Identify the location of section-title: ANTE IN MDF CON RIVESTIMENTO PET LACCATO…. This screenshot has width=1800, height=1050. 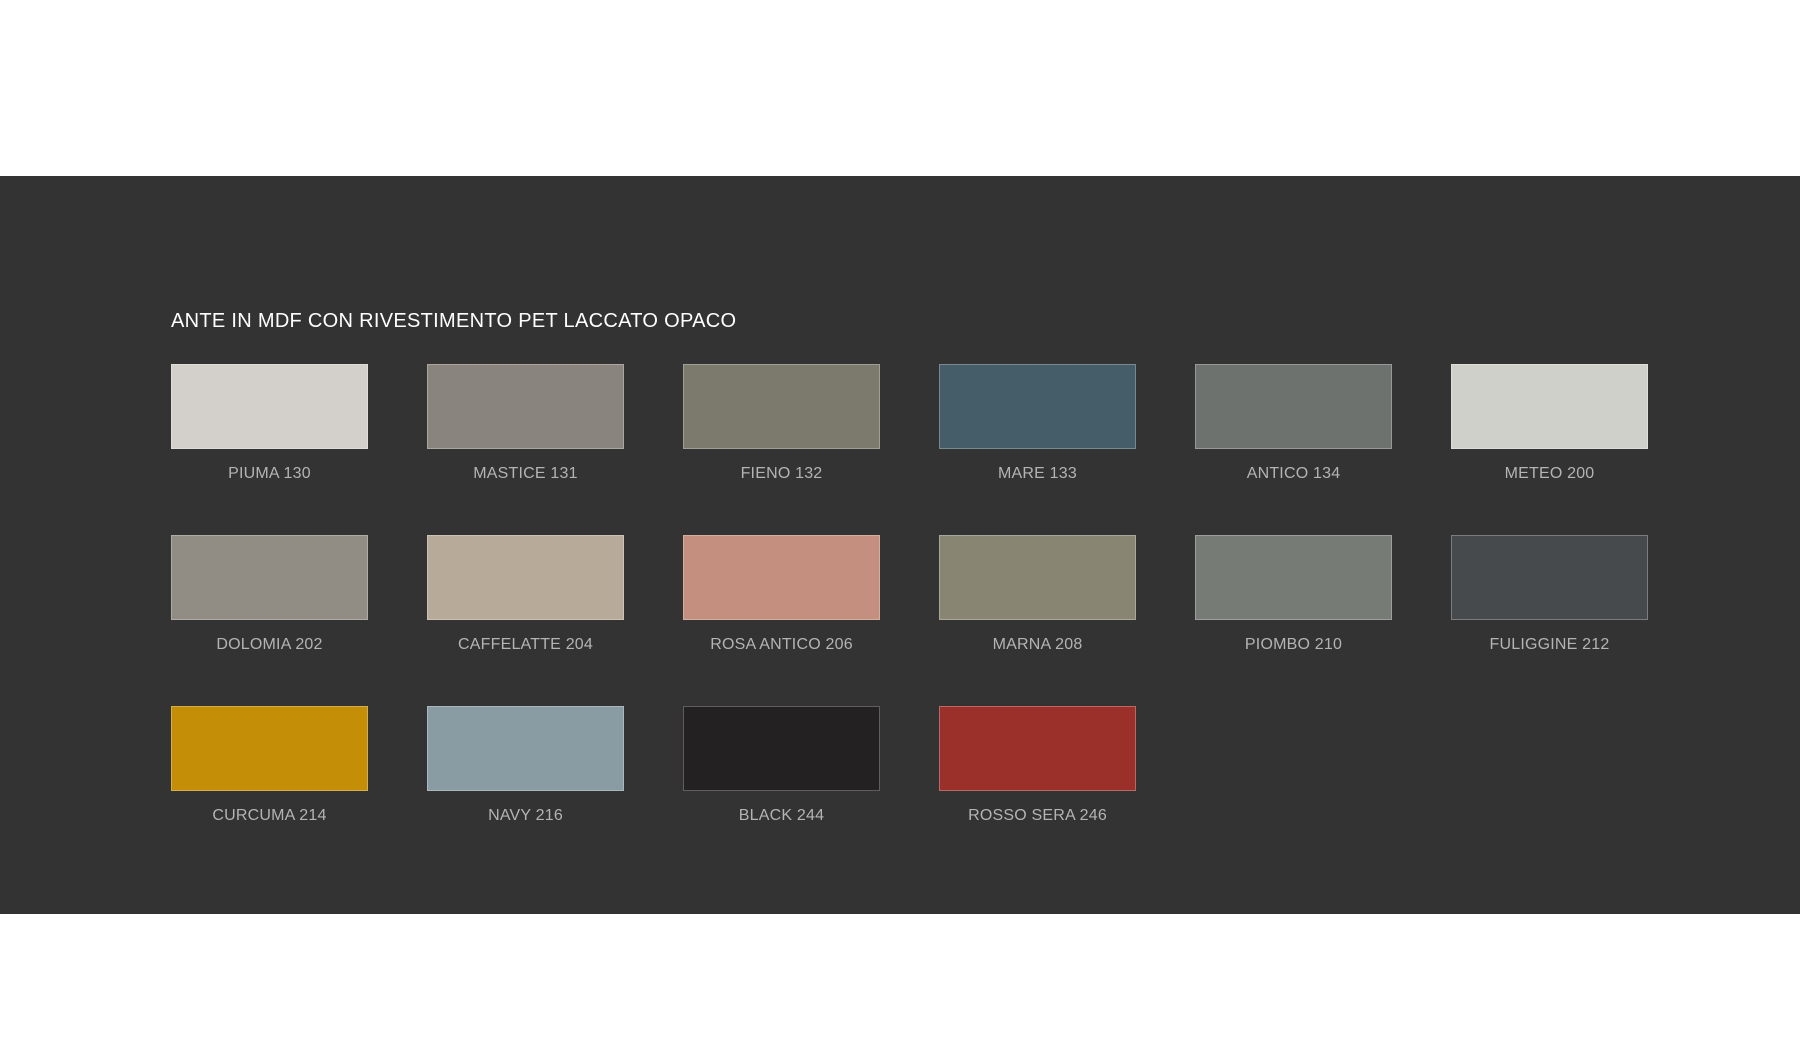
(454, 321).